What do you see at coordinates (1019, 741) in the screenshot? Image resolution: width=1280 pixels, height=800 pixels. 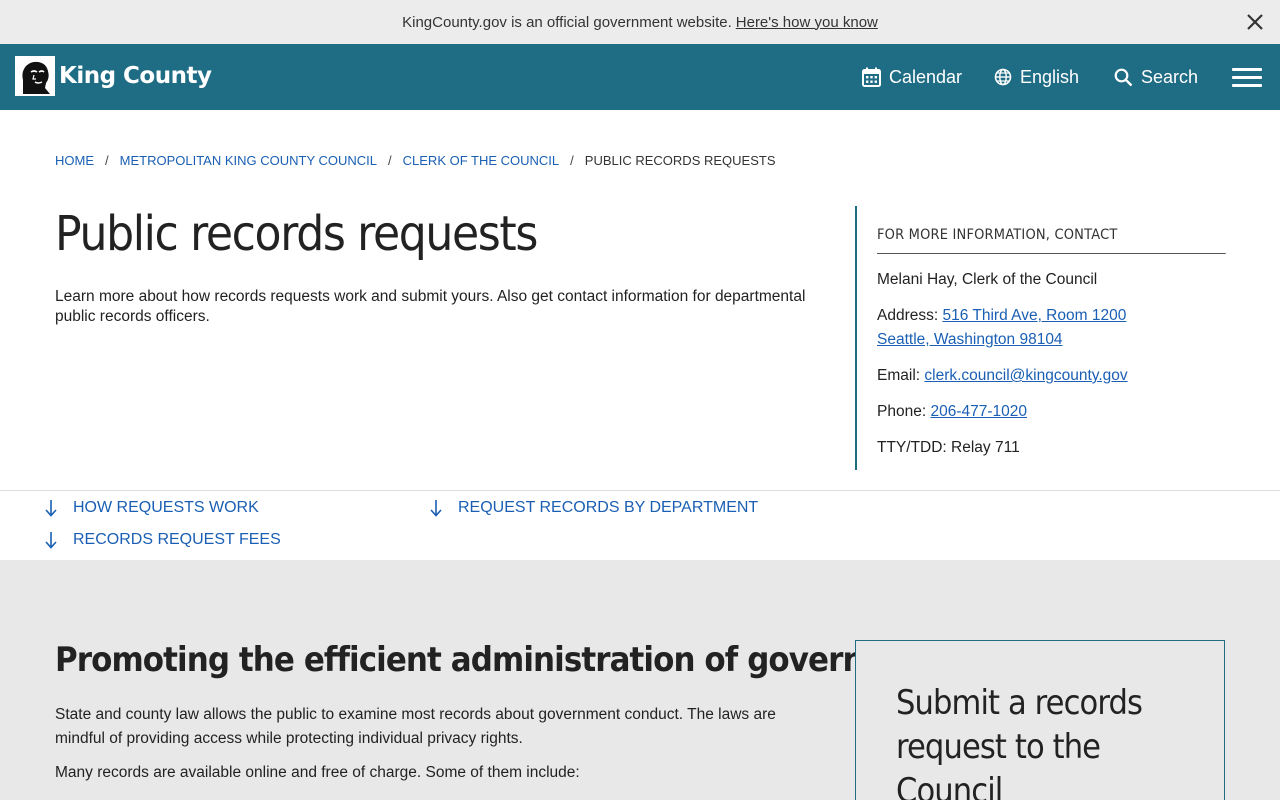 I see `submit-request-title: Submit a records request to the Council` at bounding box center [1019, 741].